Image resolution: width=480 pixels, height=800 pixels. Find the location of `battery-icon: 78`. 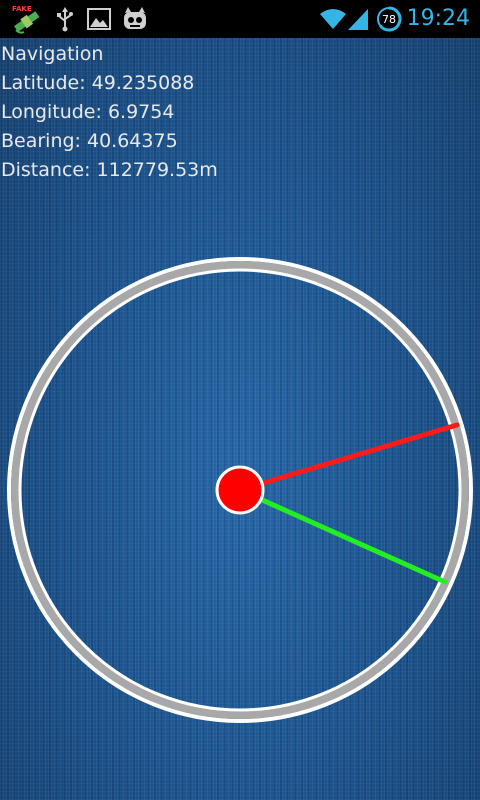

battery-icon: 78 is located at coordinates (389, 19).